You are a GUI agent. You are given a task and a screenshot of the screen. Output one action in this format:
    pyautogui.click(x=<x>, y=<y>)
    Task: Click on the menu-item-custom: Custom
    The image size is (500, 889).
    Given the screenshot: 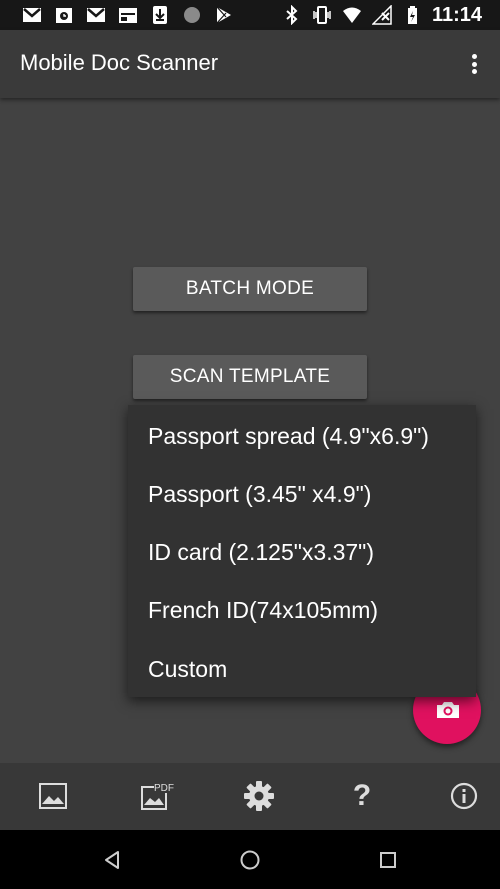 What is the action you would take?
    pyautogui.click(x=187, y=669)
    